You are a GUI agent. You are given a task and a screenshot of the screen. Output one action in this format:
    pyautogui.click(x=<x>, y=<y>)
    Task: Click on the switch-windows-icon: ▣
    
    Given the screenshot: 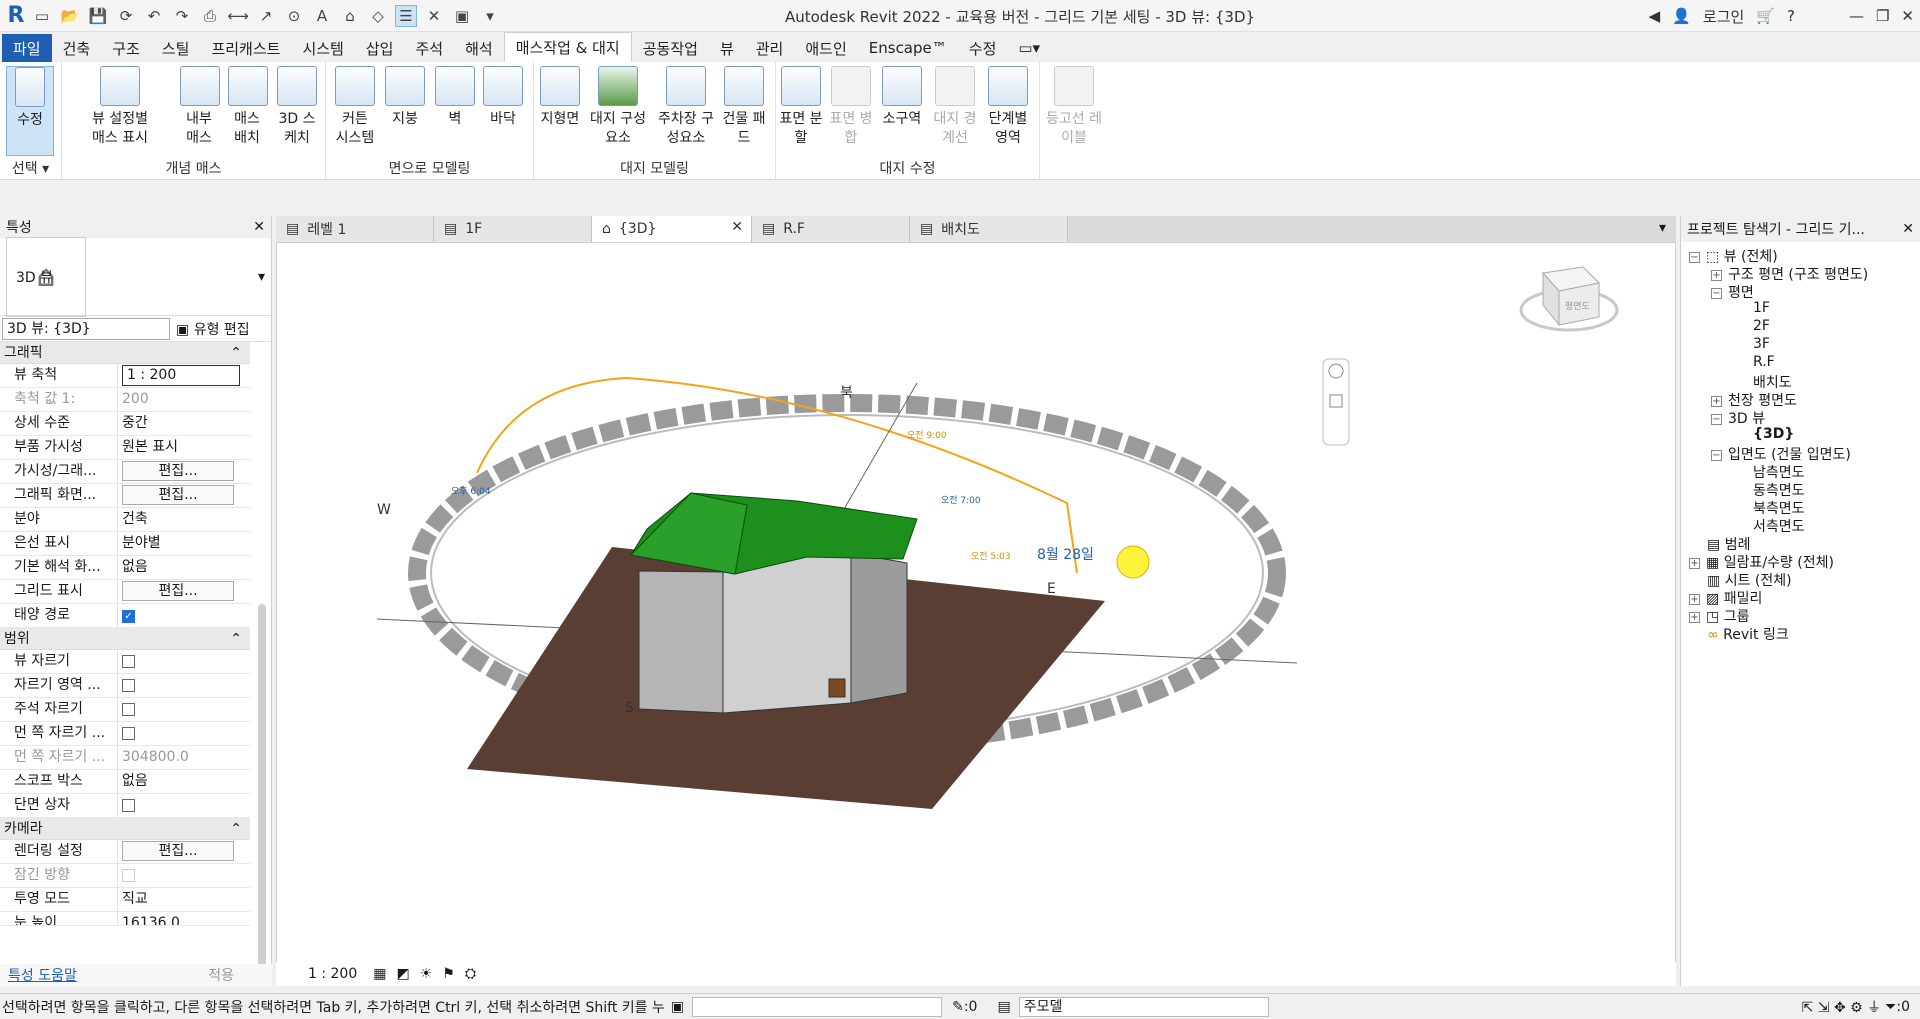 What is the action you would take?
    pyautogui.click(x=462, y=16)
    